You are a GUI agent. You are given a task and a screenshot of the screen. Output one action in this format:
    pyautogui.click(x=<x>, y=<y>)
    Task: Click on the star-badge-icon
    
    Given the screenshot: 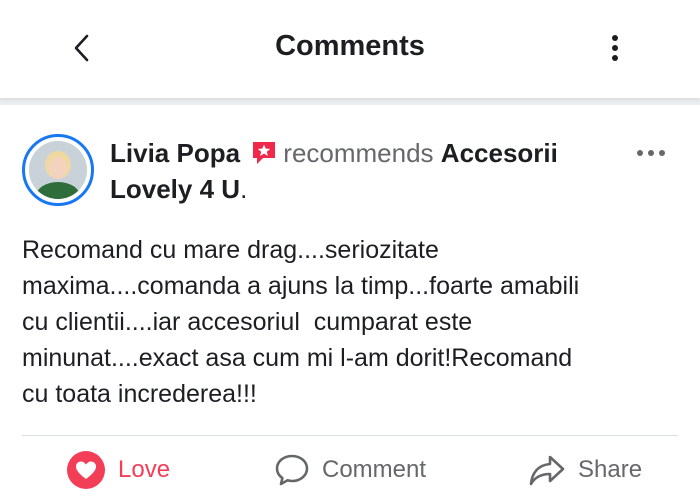 What is the action you would take?
    pyautogui.click(x=264, y=153)
    